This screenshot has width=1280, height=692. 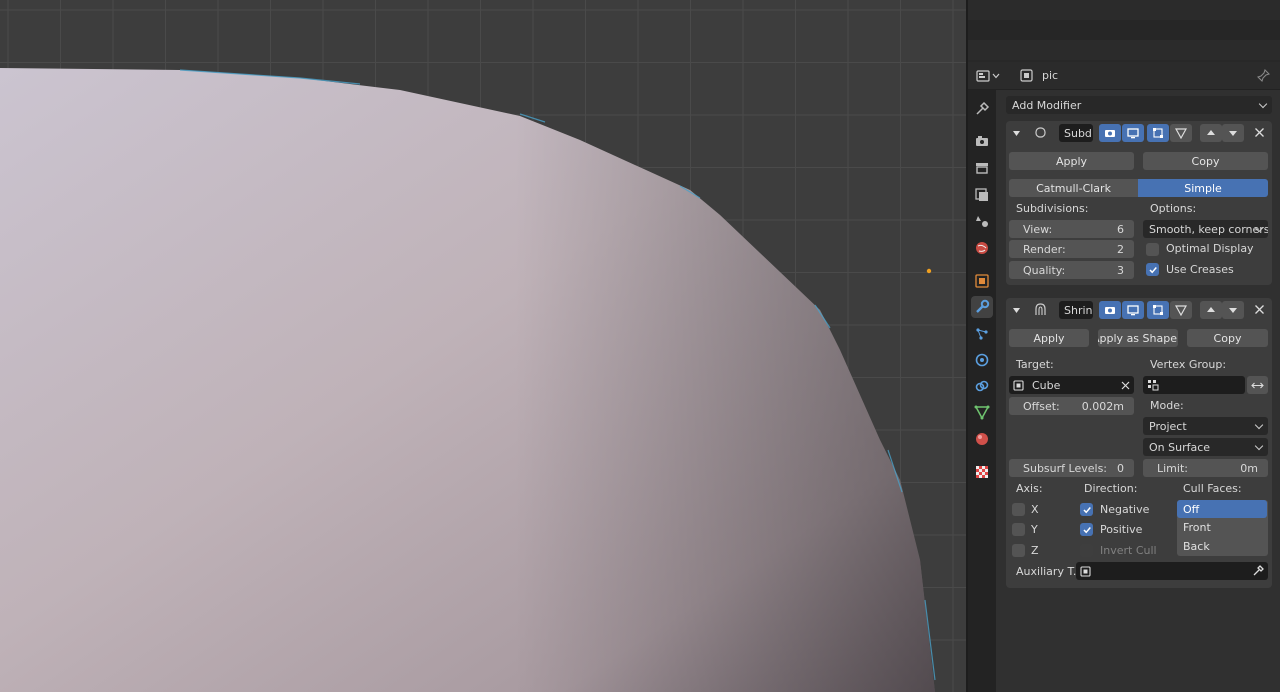 I want to click on material-icon, so click(x=982, y=439).